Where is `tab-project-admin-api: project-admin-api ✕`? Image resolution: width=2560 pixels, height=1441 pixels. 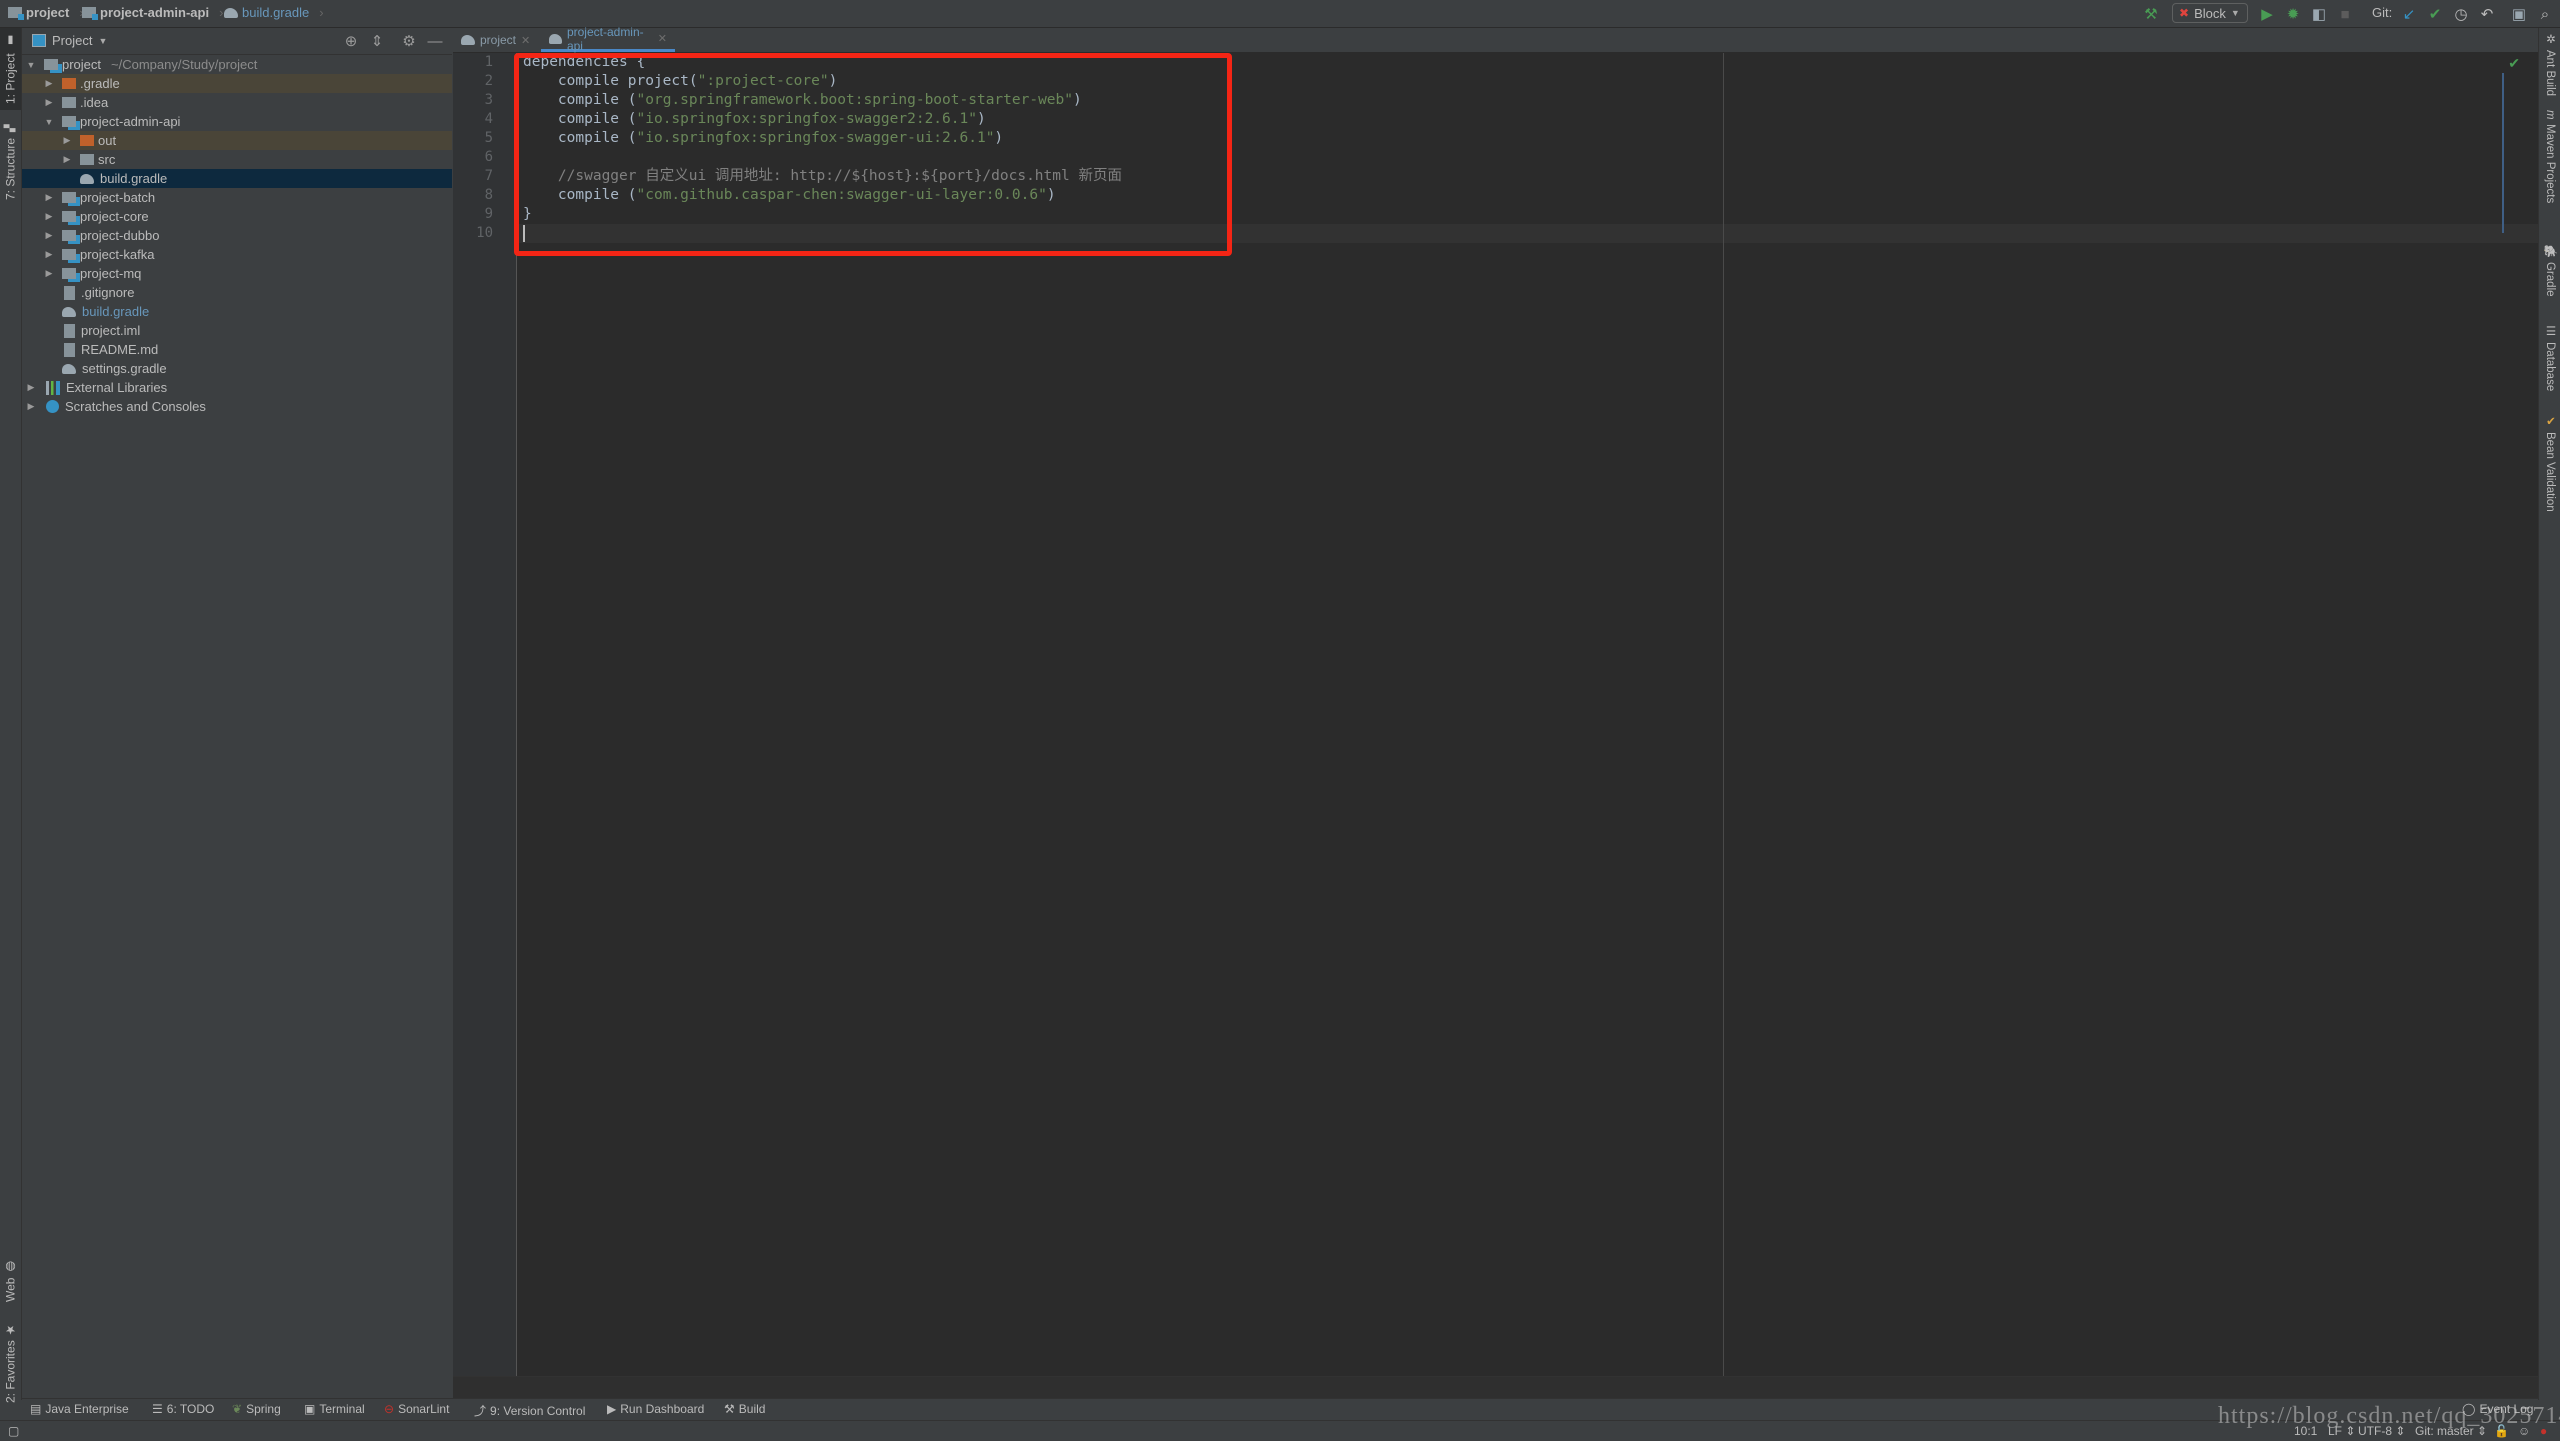
tab-project-admin-api: project-admin-api ✕ is located at coordinates (608, 39).